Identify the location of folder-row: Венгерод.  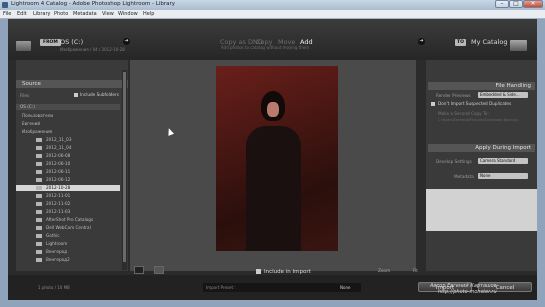
(68, 252).